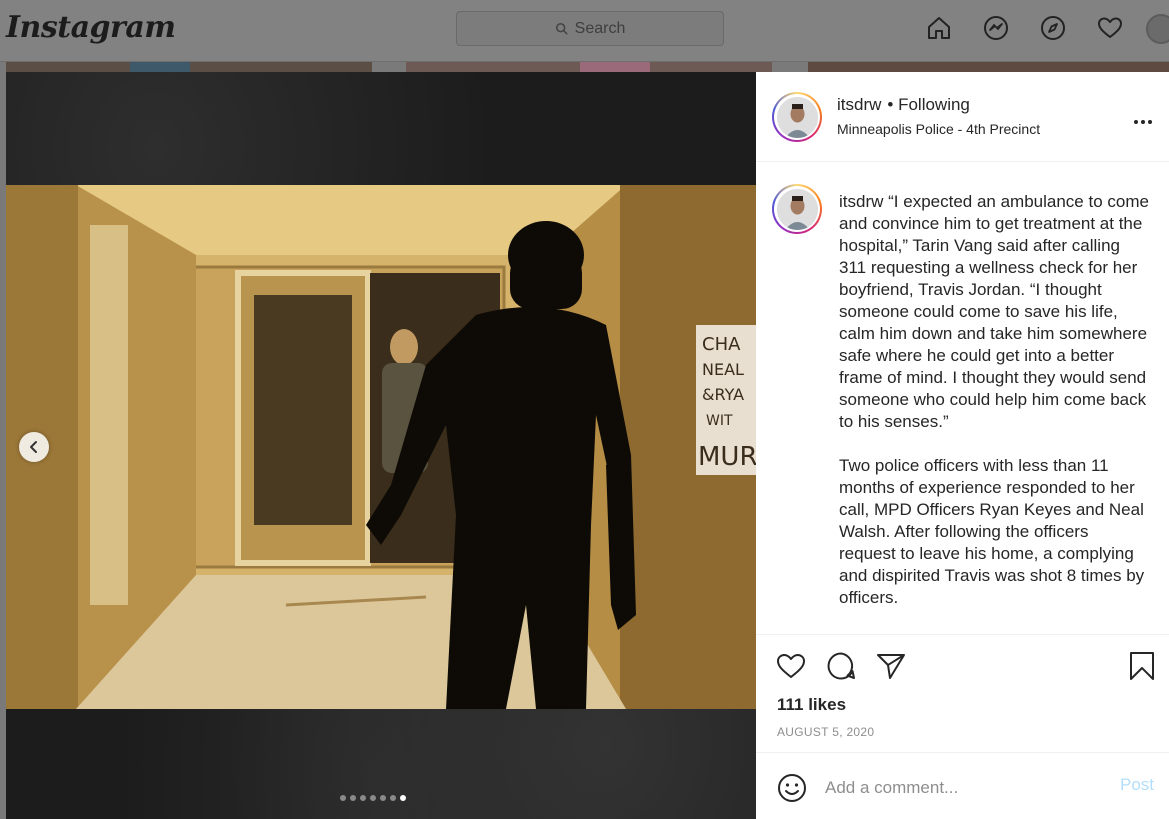  What do you see at coordinates (1142, 666) in the screenshot?
I see `save-bookmark-icon` at bounding box center [1142, 666].